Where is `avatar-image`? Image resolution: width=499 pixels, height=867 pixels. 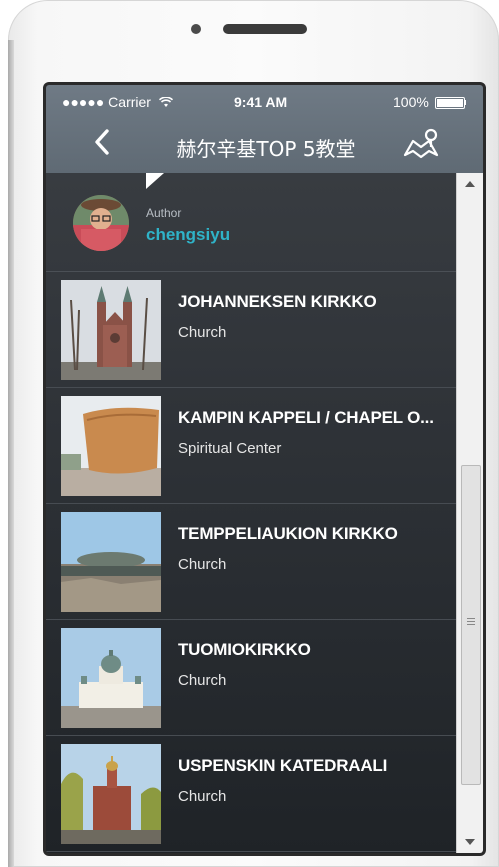 avatar-image is located at coordinates (101, 223).